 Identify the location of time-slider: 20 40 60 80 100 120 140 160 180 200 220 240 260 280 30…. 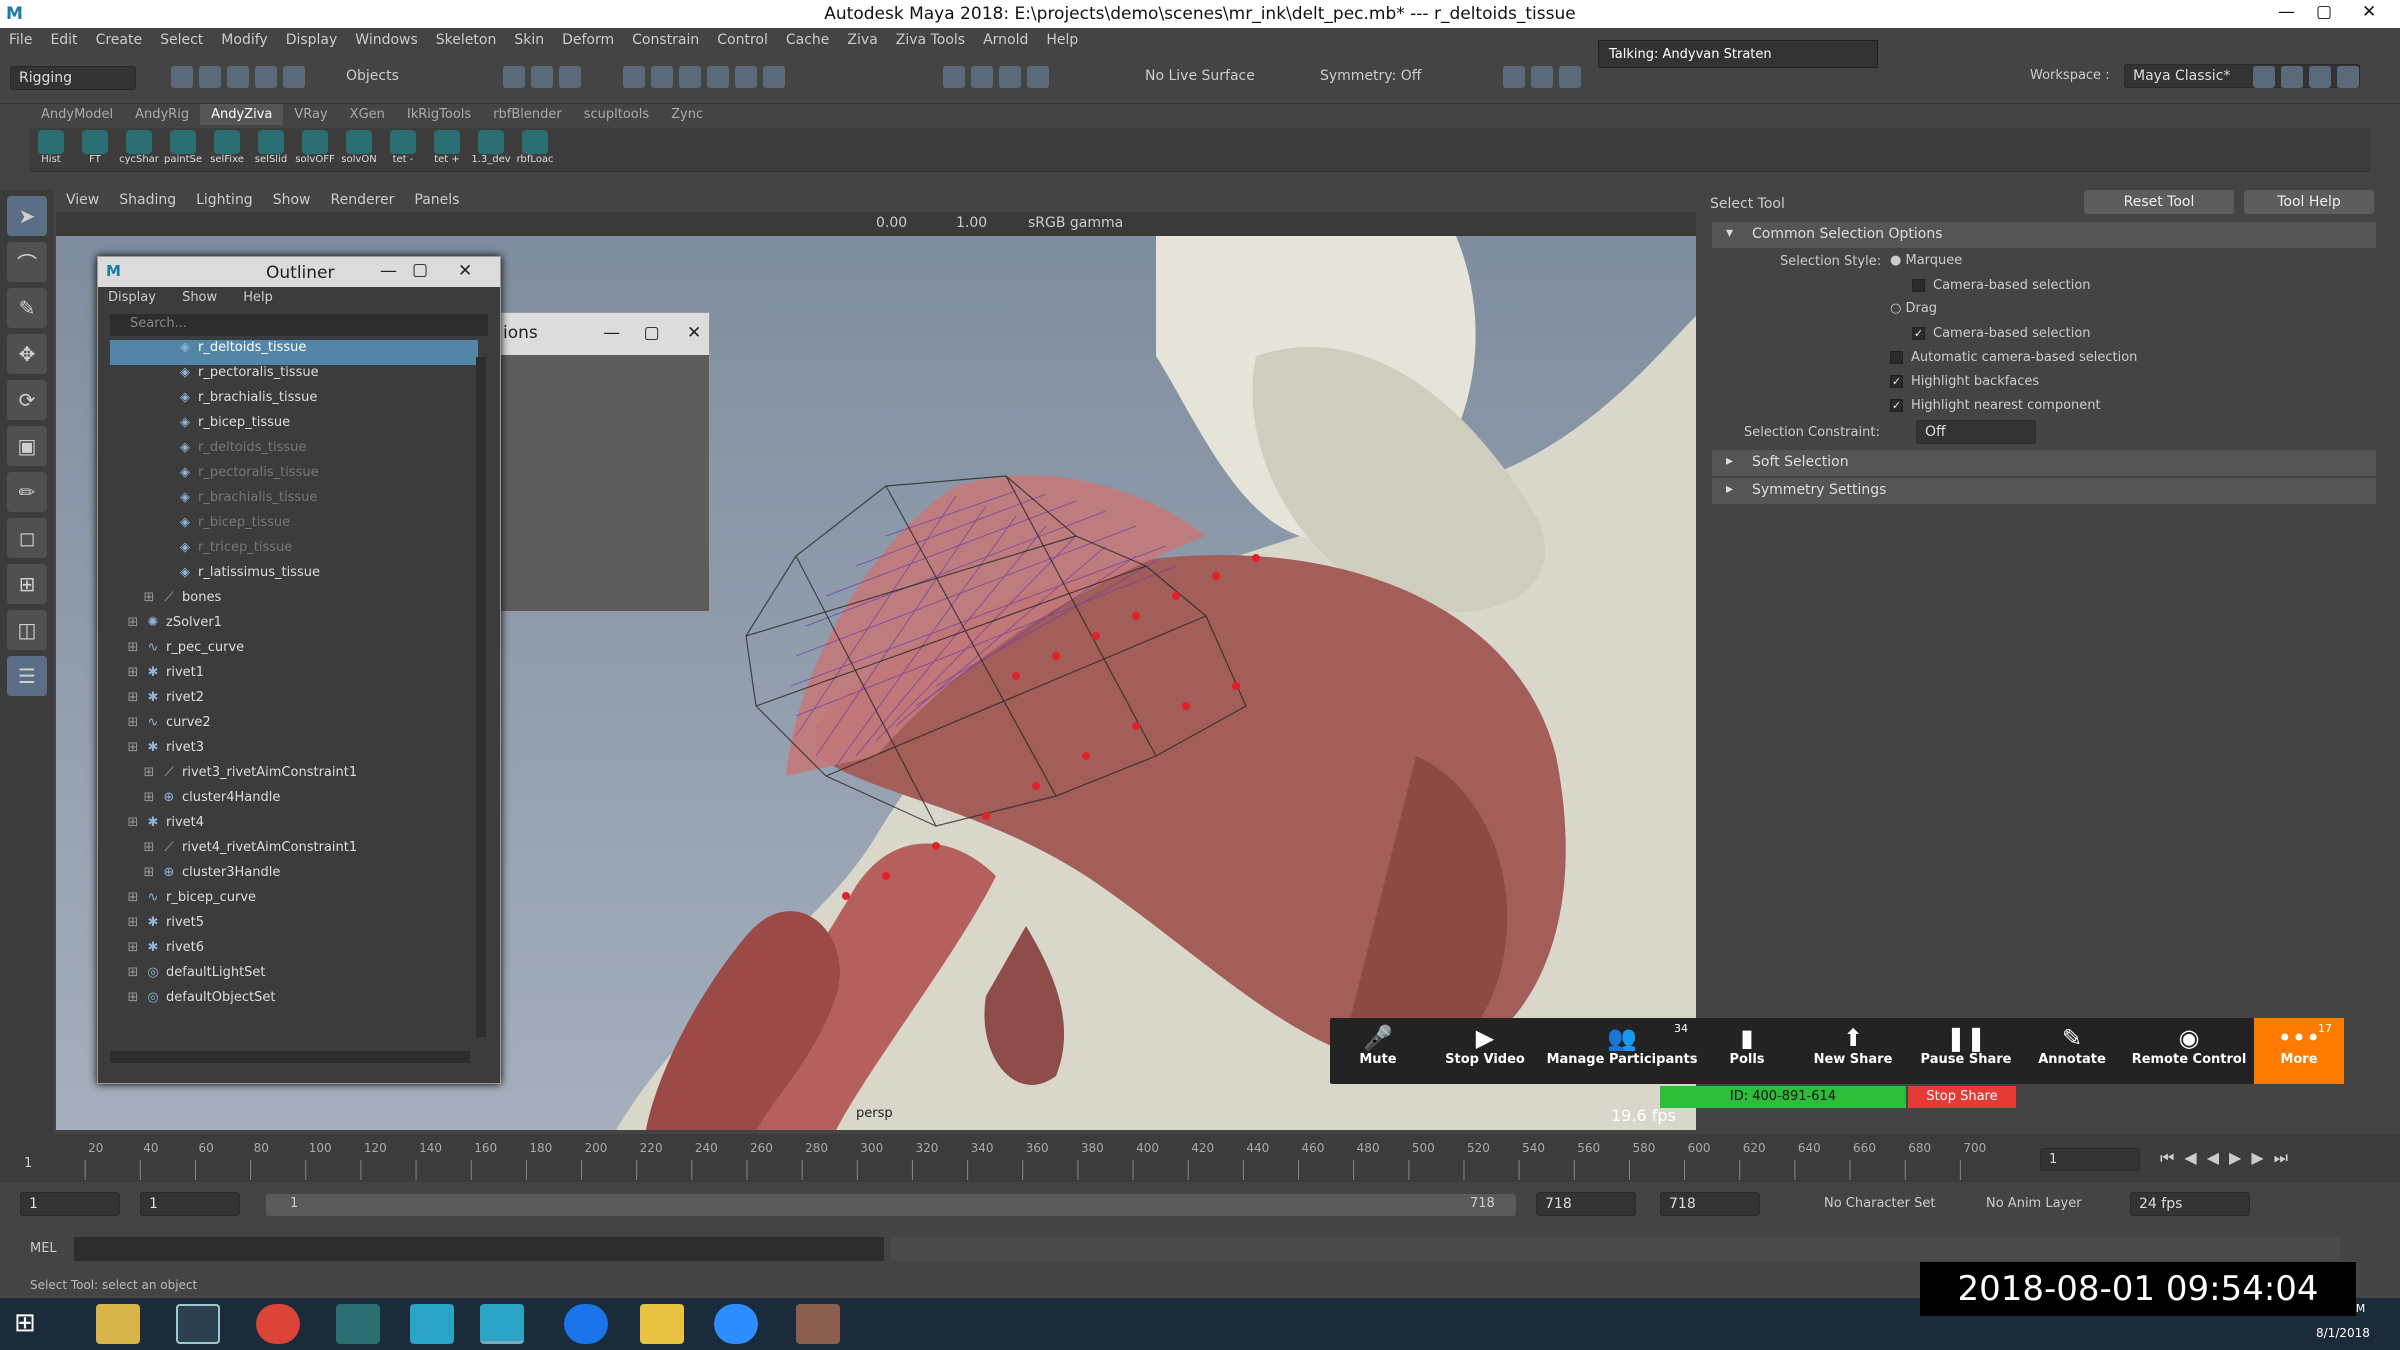
(1200, 1158).